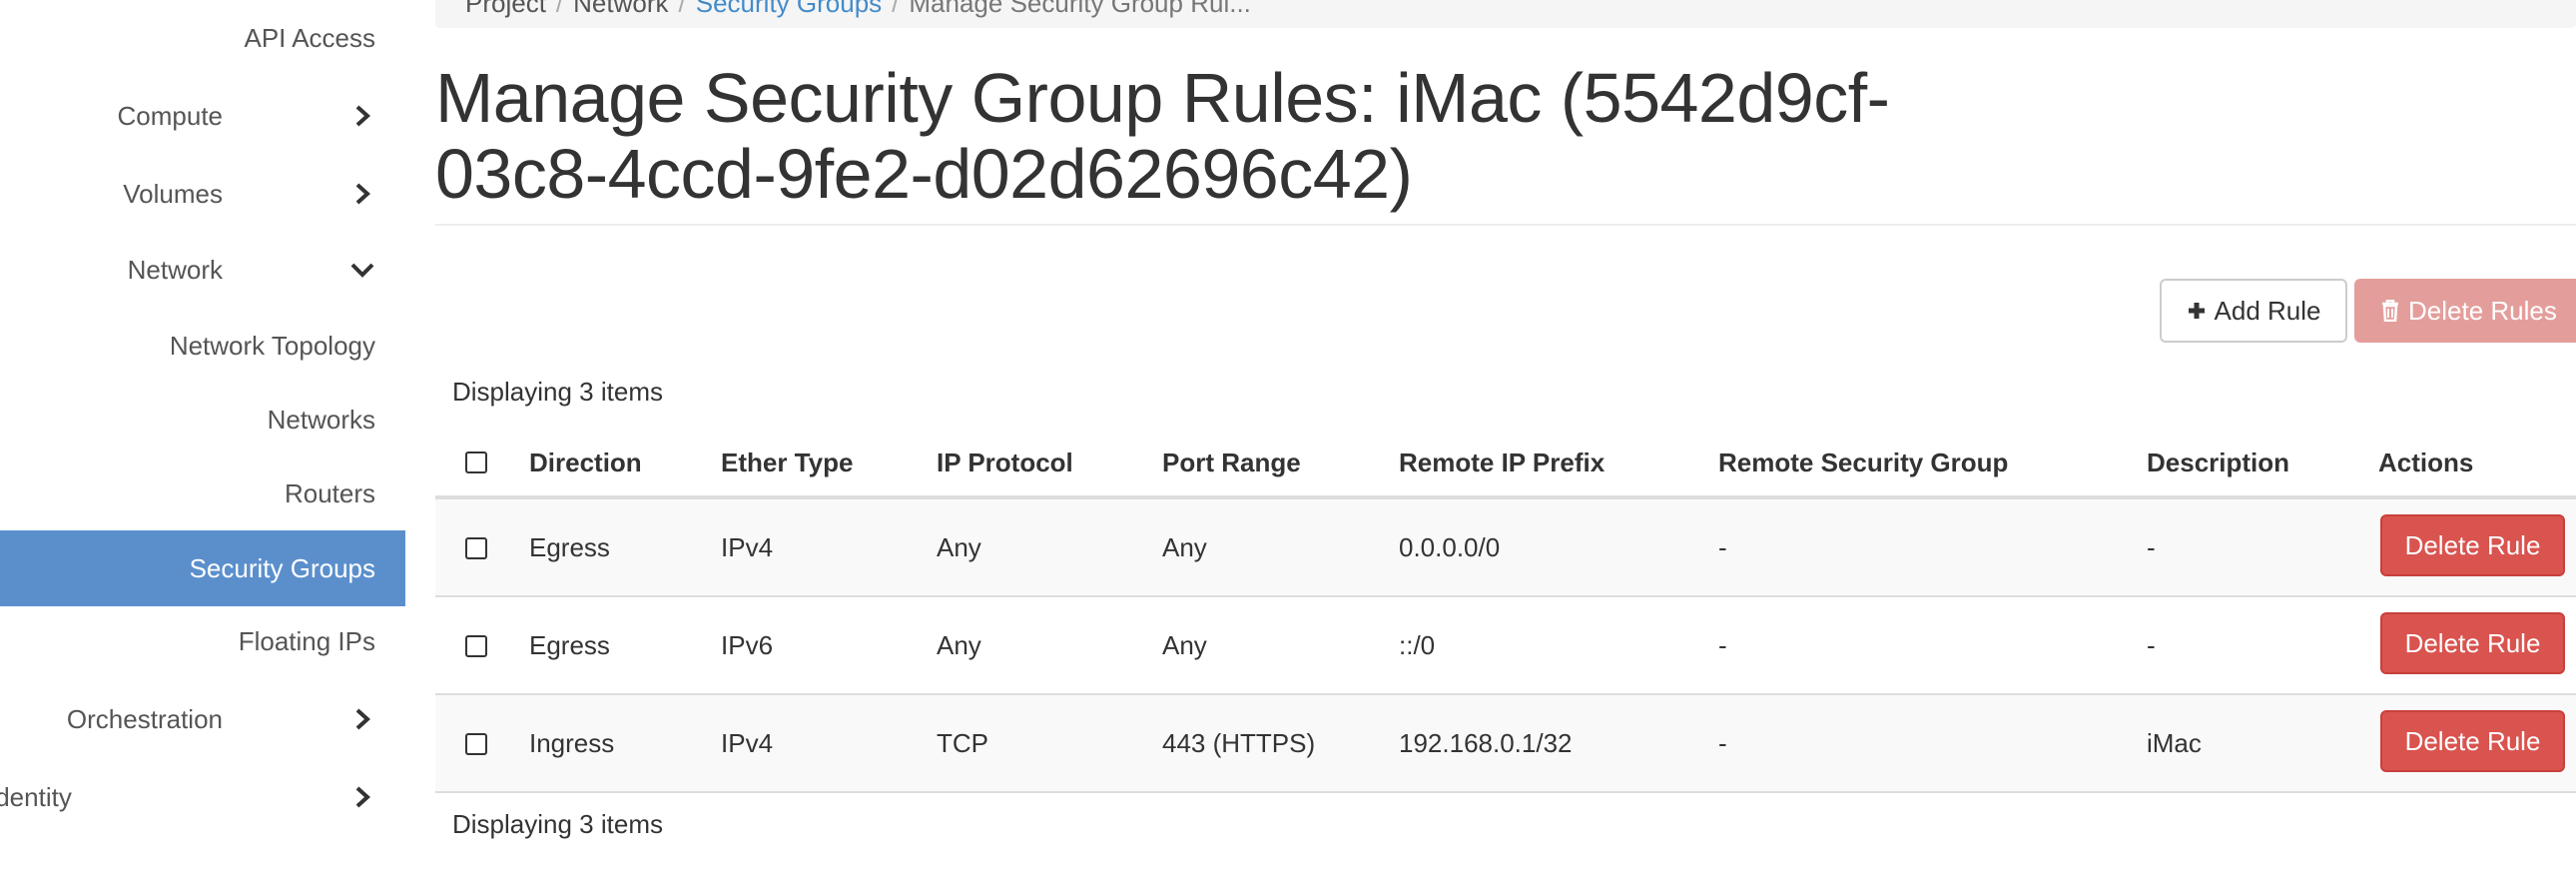 This screenshot has width=2576, height=891. Describe the element at coordinates (2426, 462) in the screenshot. I see `column-header-actions: Actions` at that location.